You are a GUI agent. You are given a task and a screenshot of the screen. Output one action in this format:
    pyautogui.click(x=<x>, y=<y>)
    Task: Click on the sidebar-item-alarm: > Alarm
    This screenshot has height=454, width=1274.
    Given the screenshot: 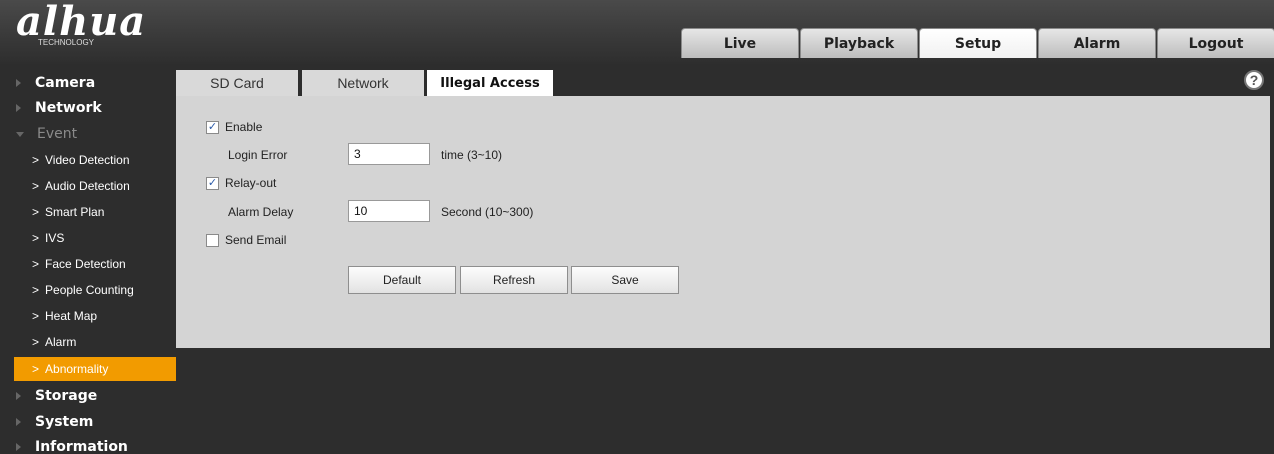 What is the action you would take?
    pyautogui.click(x=95, y=342)
    